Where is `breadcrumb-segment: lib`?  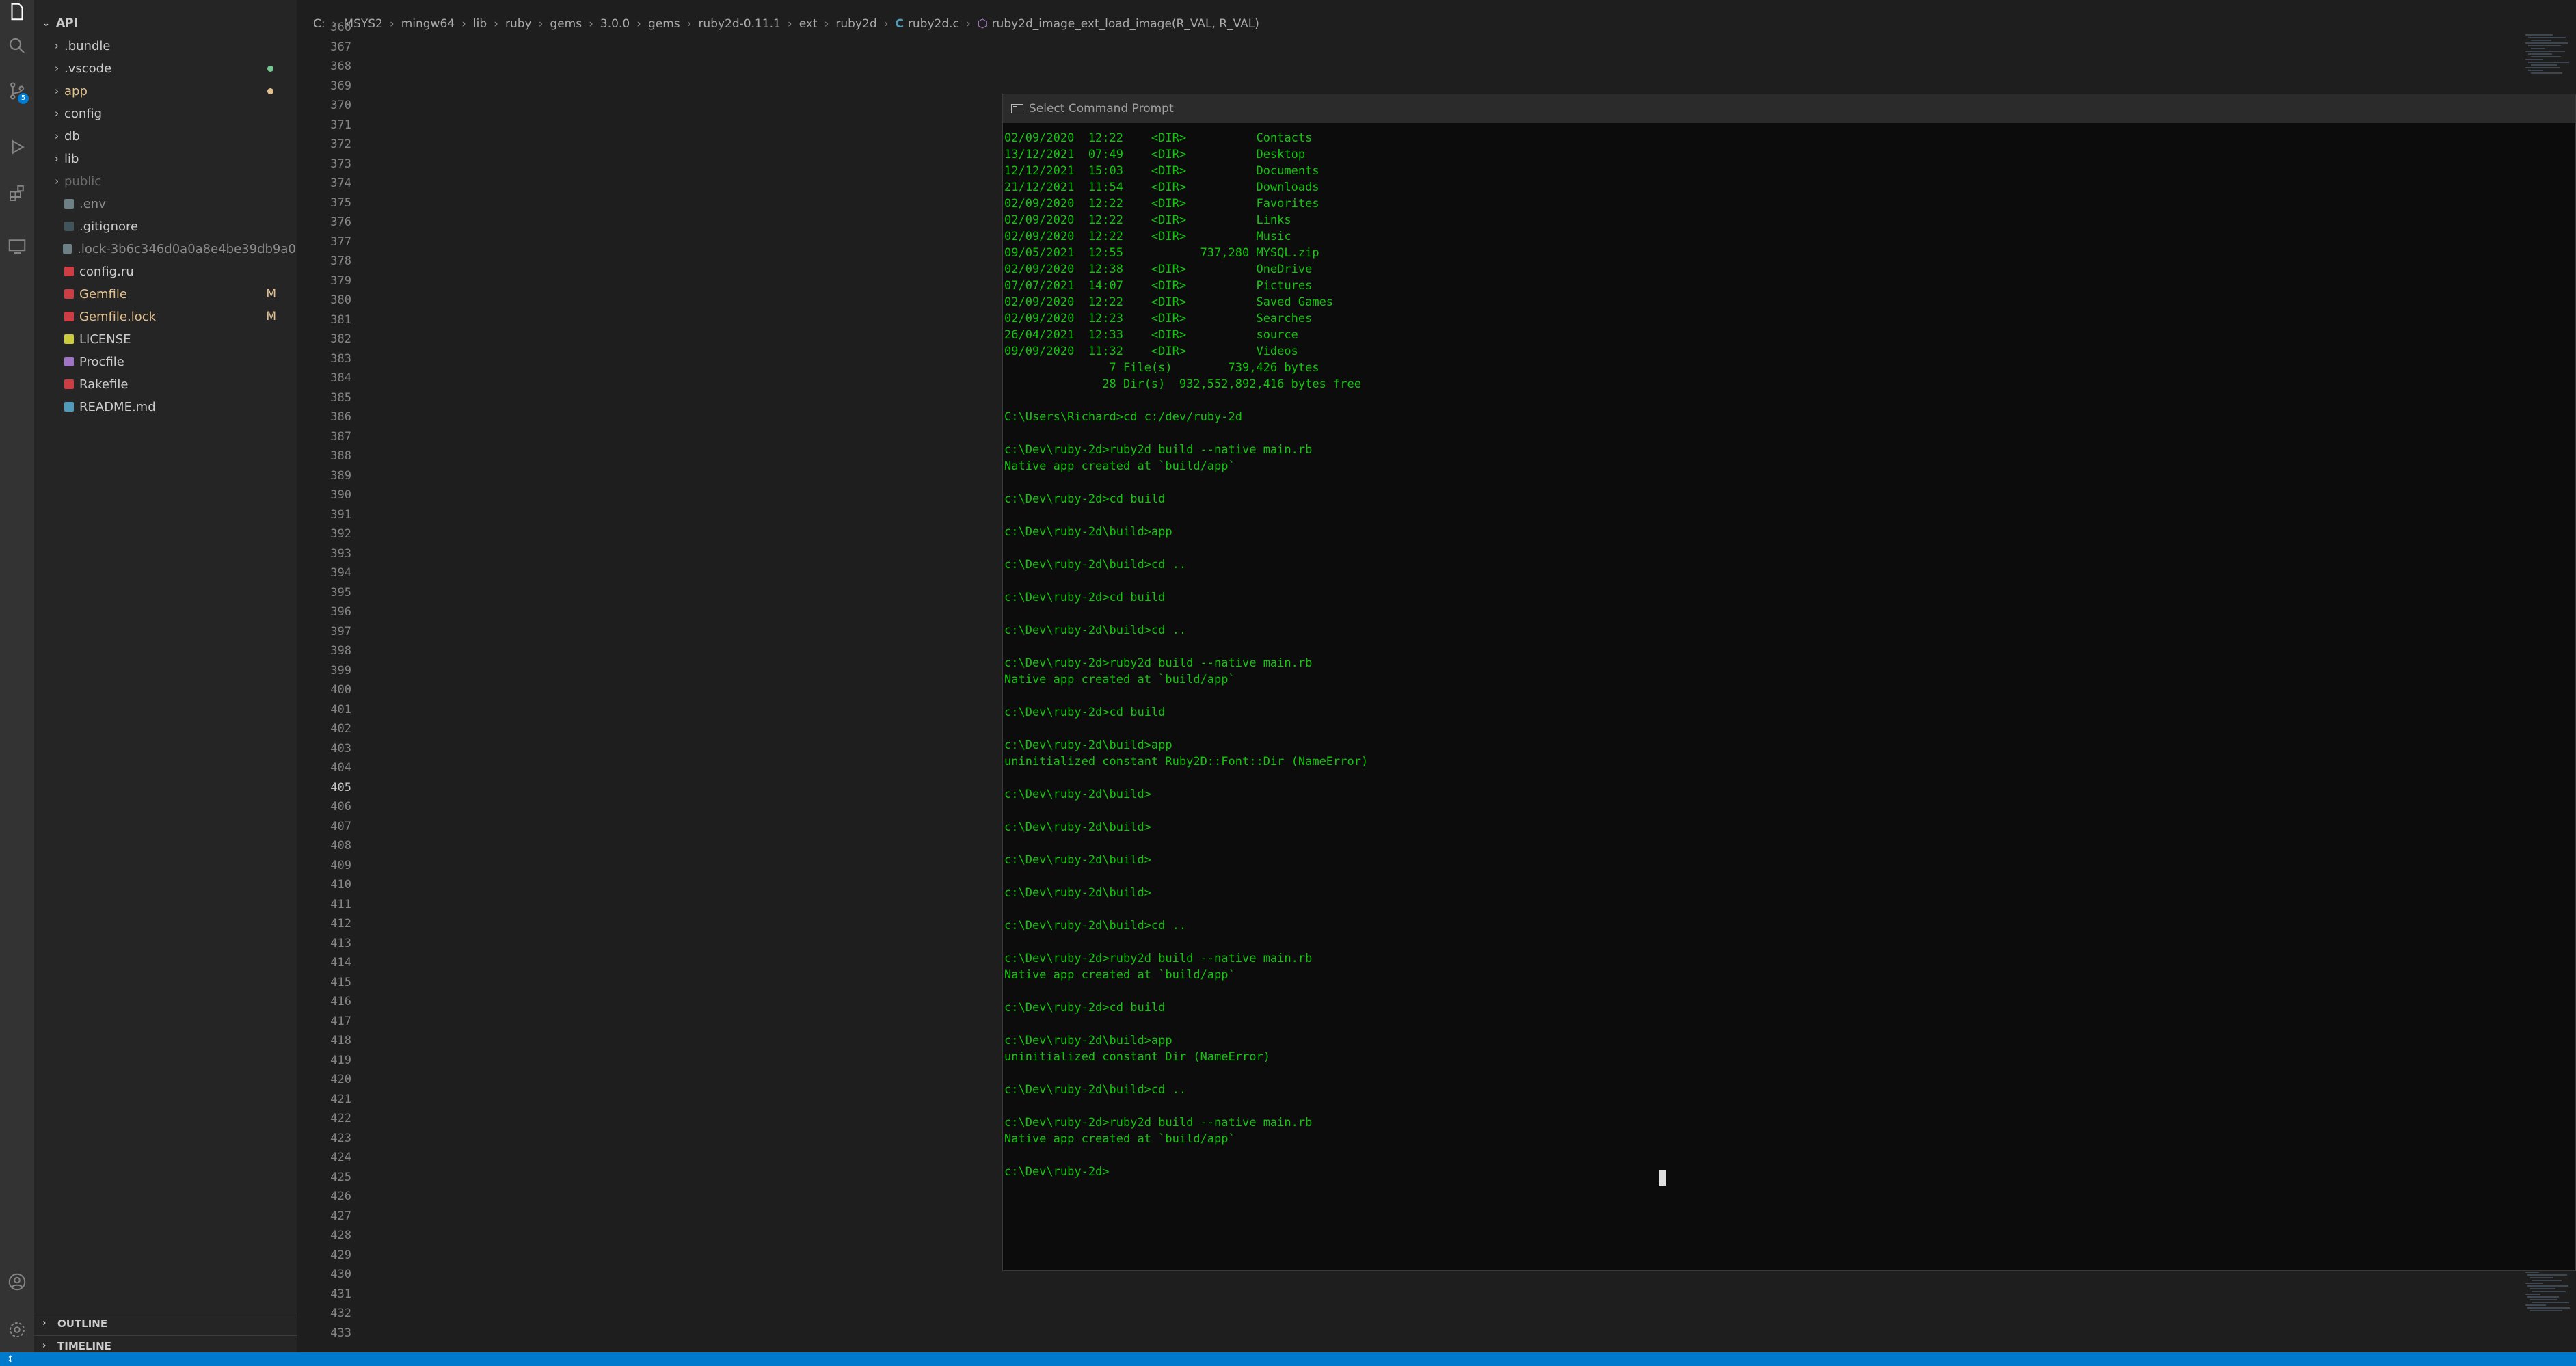 breadcrumb-segment: lib is located at coordinates (480, 24).